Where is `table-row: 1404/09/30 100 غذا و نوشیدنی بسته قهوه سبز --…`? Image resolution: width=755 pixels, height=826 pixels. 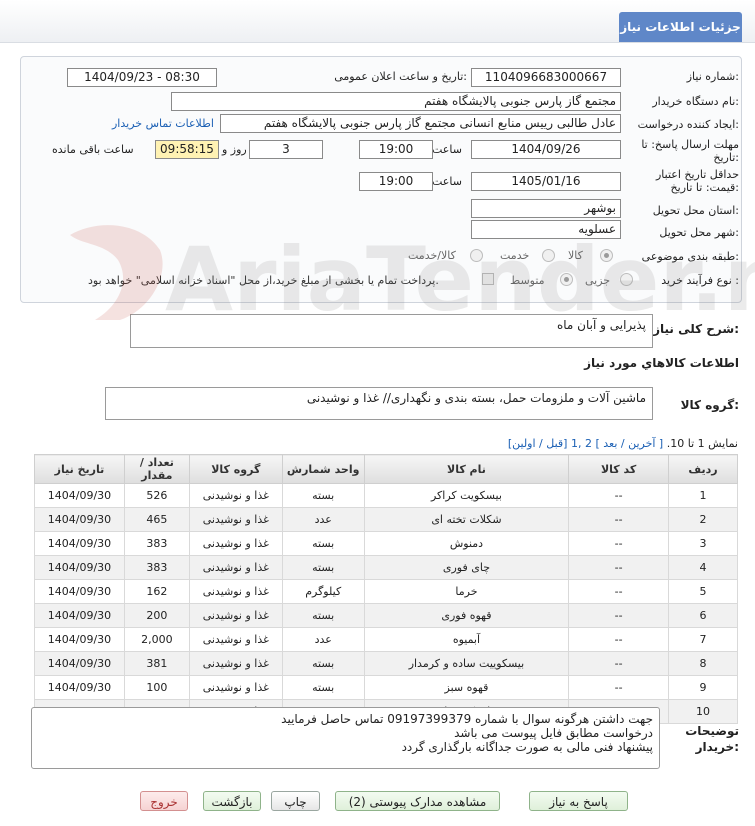
table-row: 1404/09/30 100 غذا و نوشیدنی بسته قهوه سبز --… is located at coordinates (386, 687).